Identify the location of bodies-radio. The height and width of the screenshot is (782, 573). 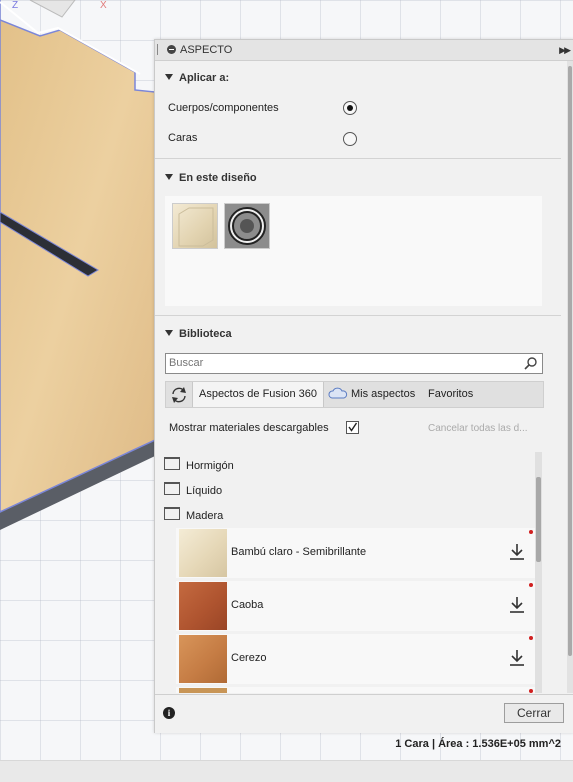
(350, 108).